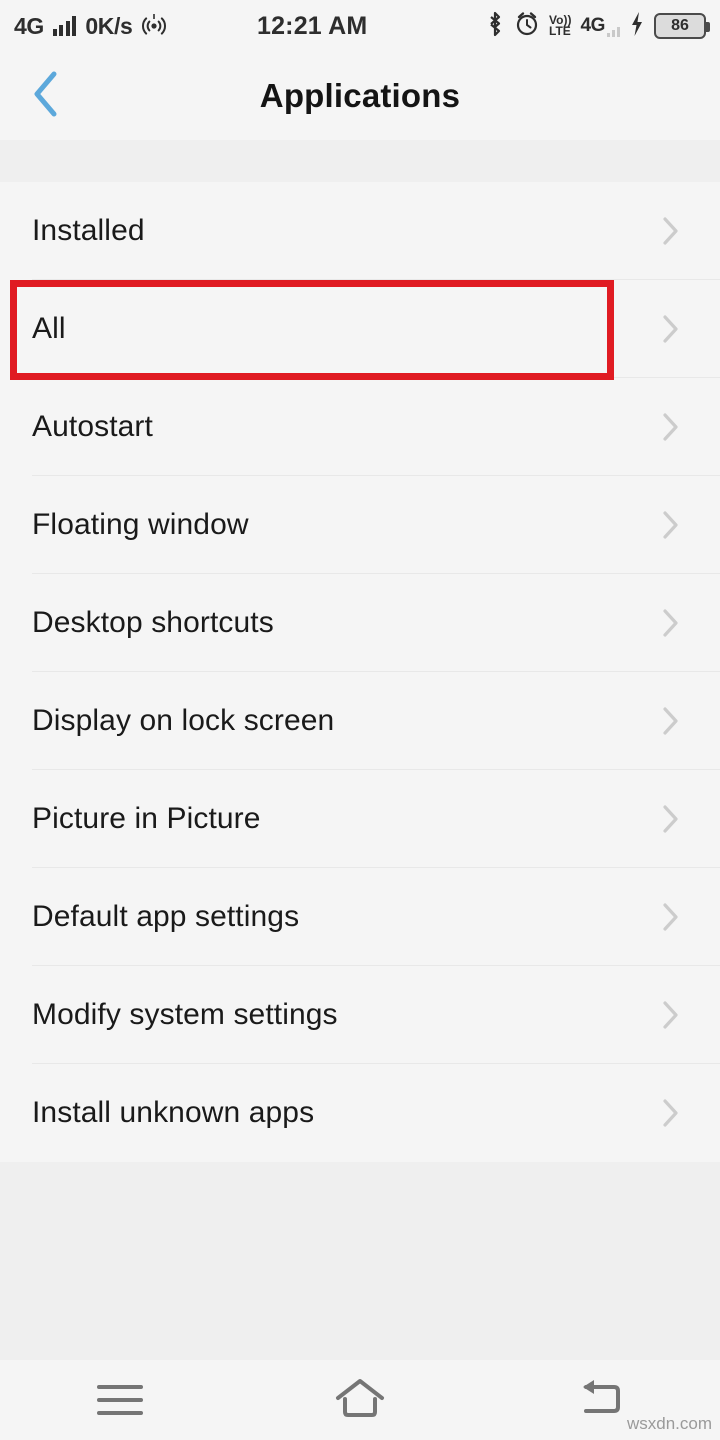 The height and width of the screenshot is (1440, 720). Describe the element at coordinates (146, 818) in the screenshot. I see `list-item-label: Picture in Picture` at that location.